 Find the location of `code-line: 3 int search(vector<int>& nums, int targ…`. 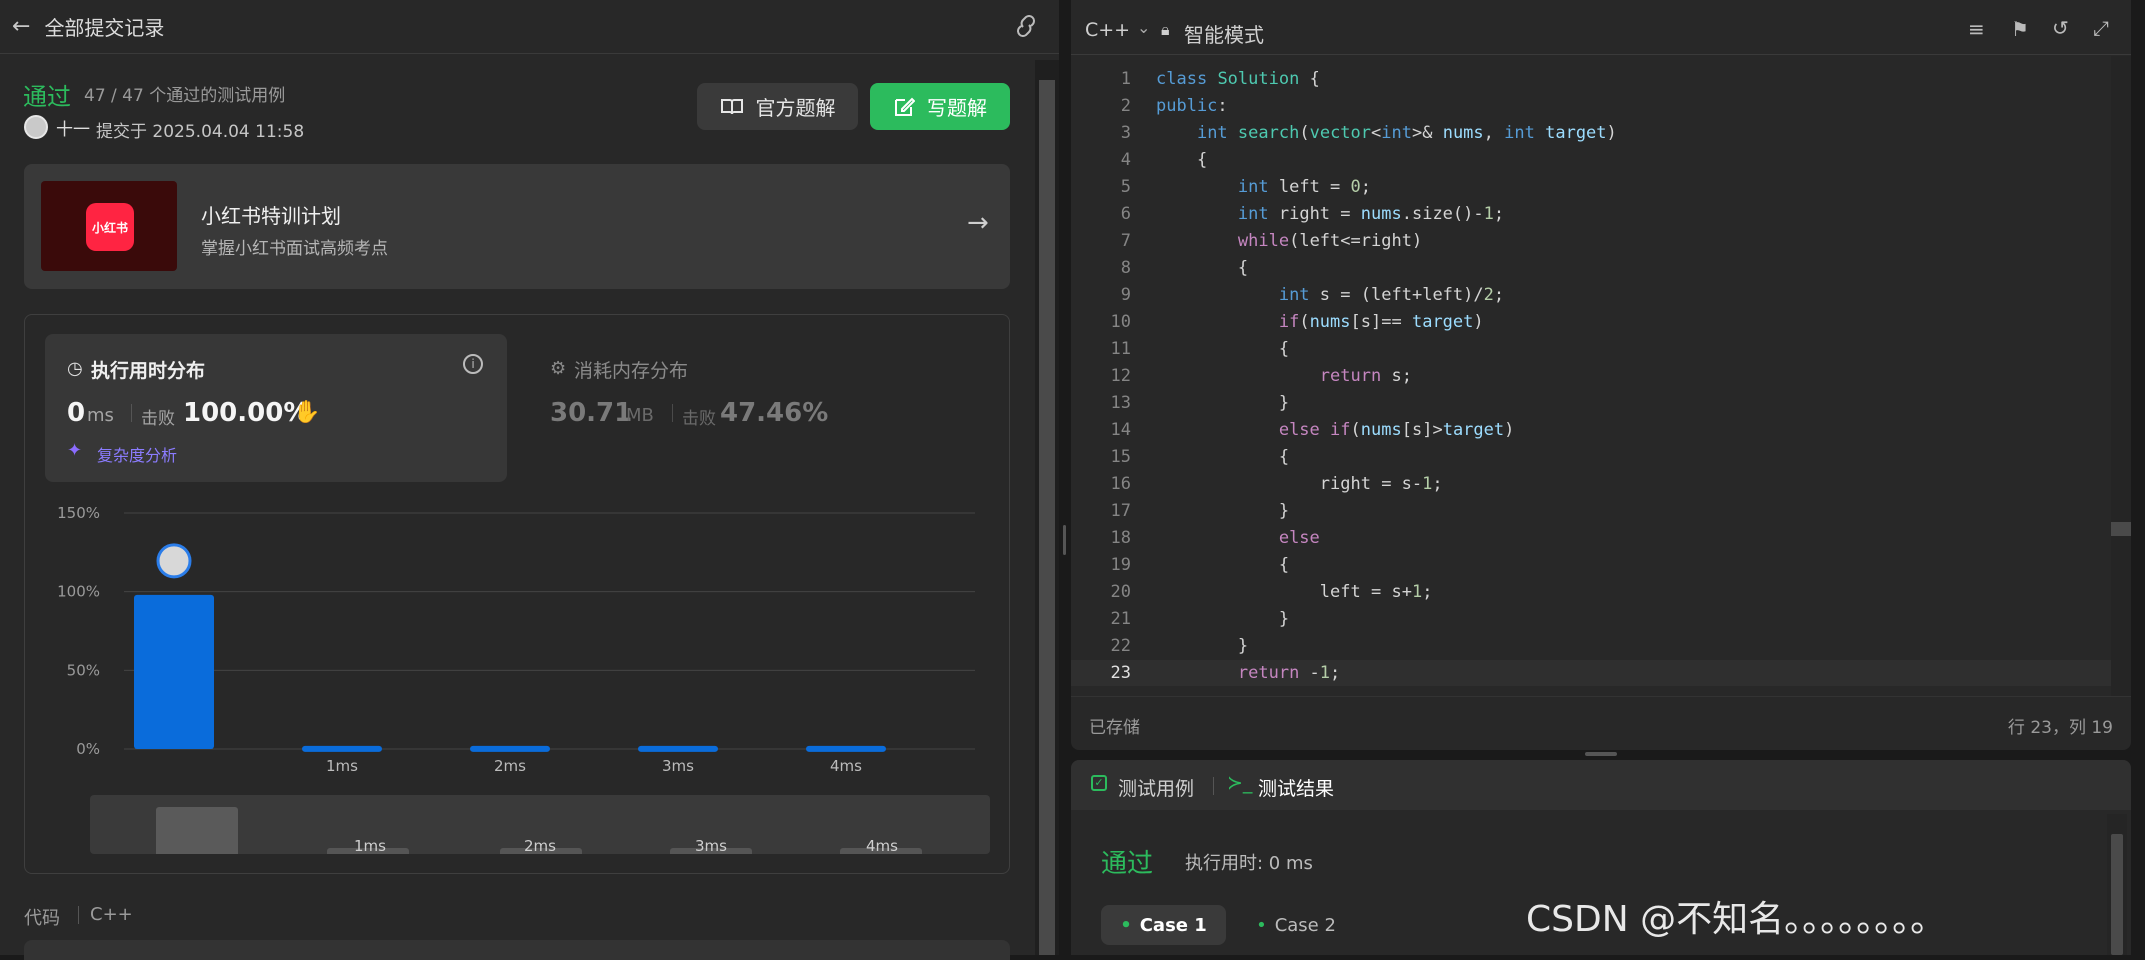

code-line: 3 int search(vector<int>& nums, int targ… is located at coordinates (1591, 133).